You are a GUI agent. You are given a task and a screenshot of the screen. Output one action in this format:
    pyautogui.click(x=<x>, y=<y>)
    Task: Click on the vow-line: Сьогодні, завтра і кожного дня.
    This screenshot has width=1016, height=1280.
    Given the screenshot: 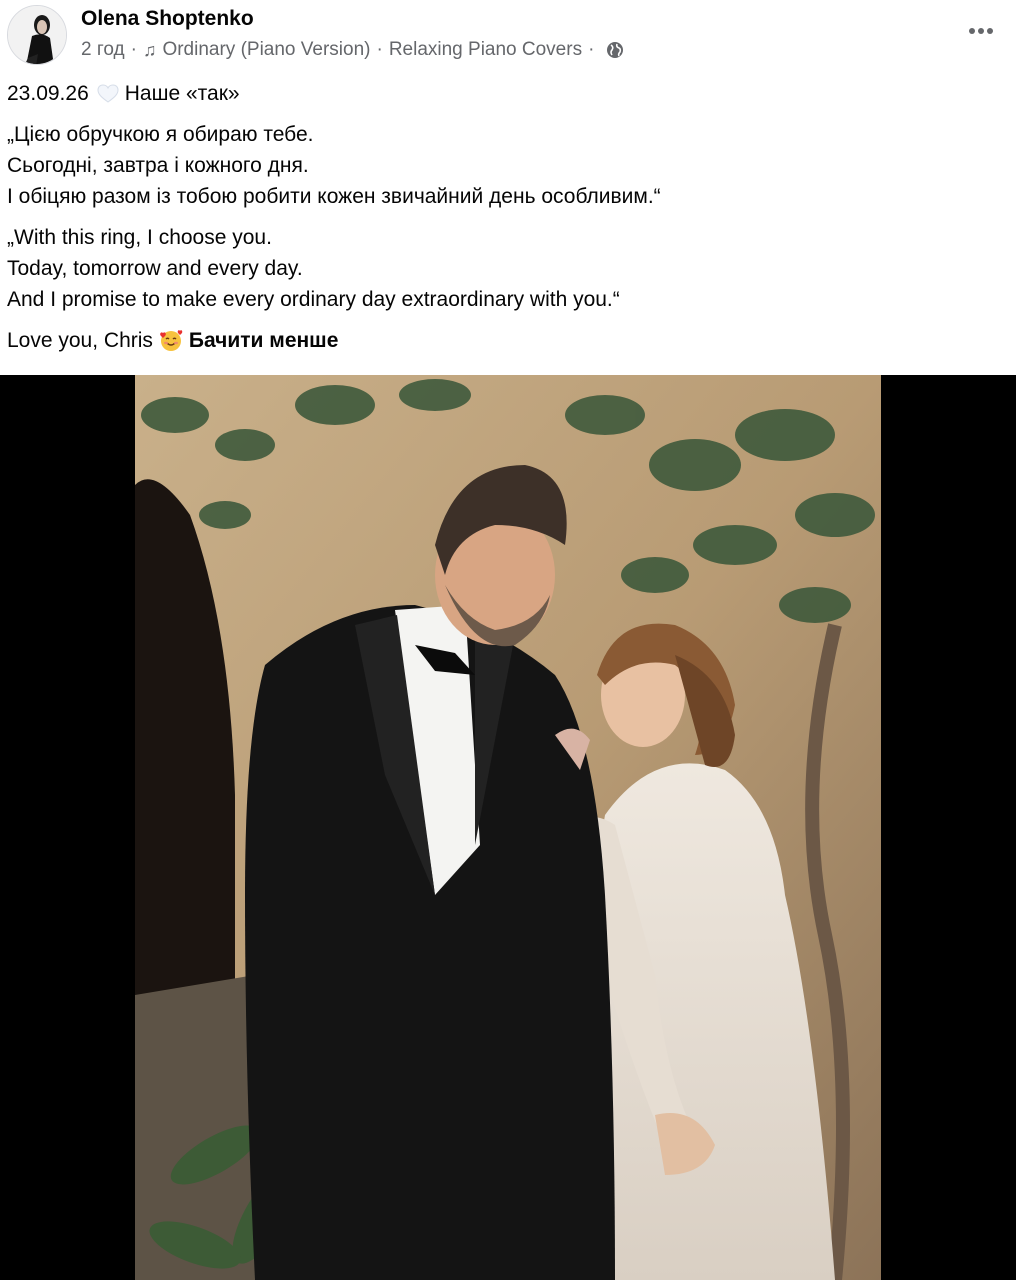 What is the action you would take?
    pyautogui.click(x=158, y=165)
    